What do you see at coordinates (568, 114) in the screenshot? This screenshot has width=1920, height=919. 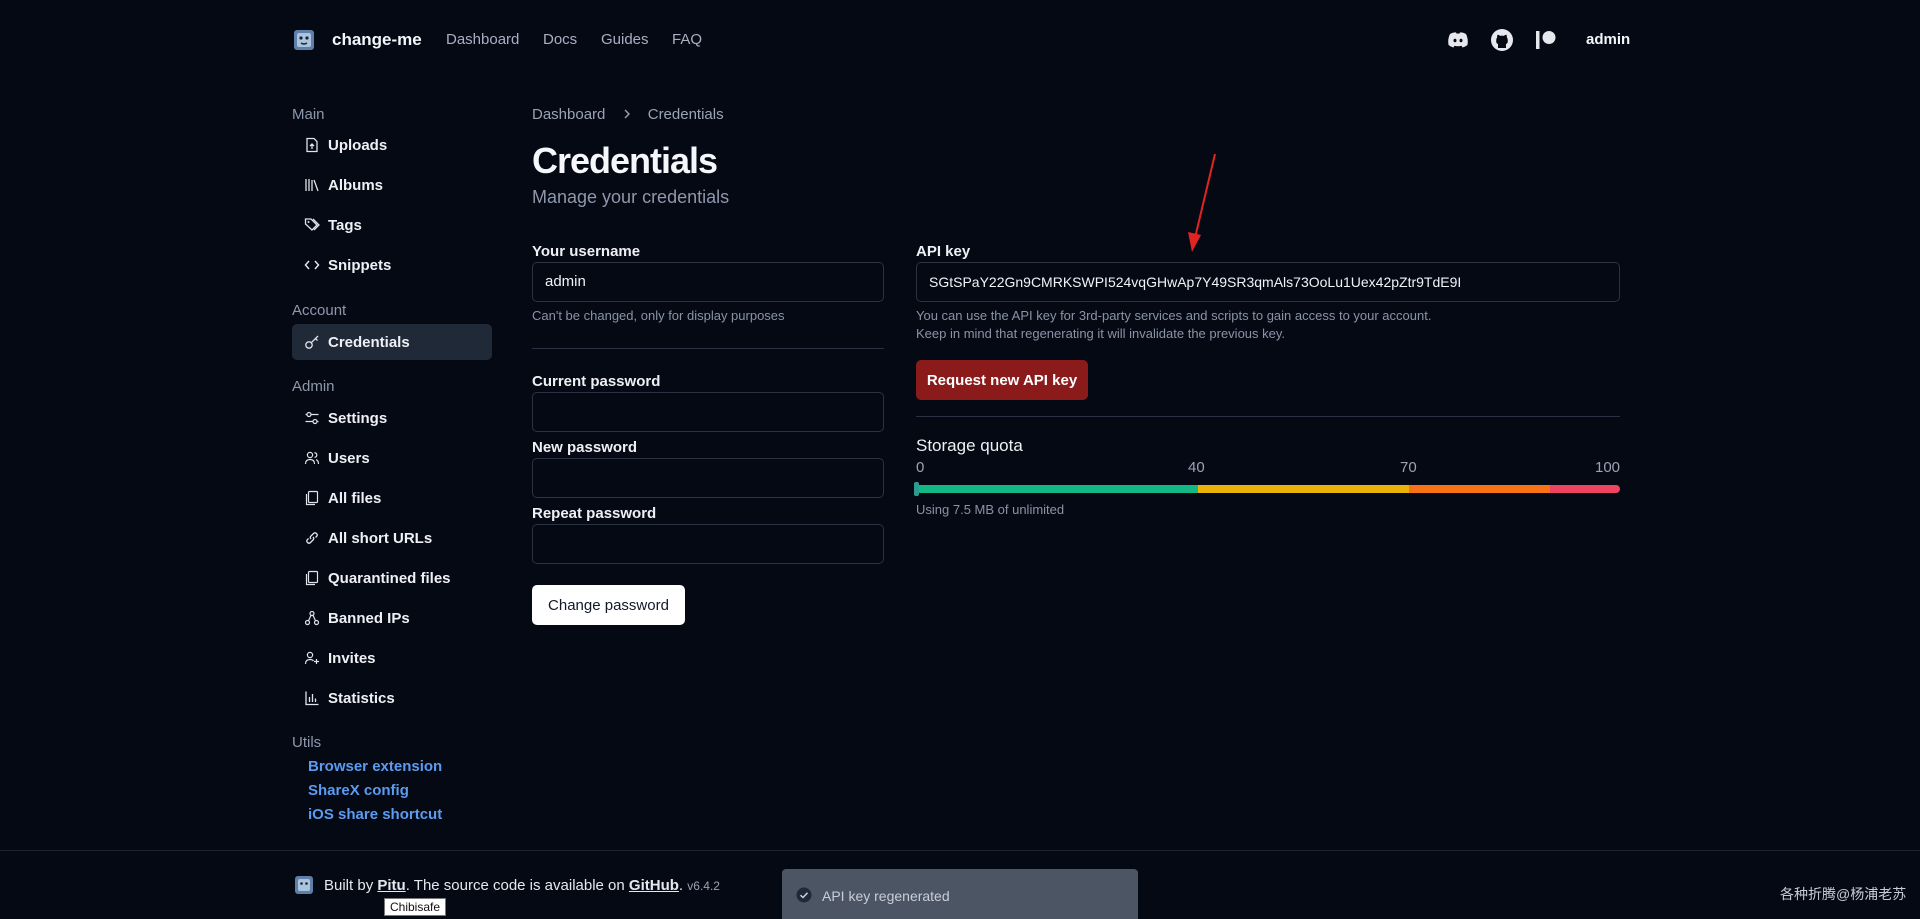 I see `breadcrumb-dashboard: Dashboard` at bounding box center [568, 114].